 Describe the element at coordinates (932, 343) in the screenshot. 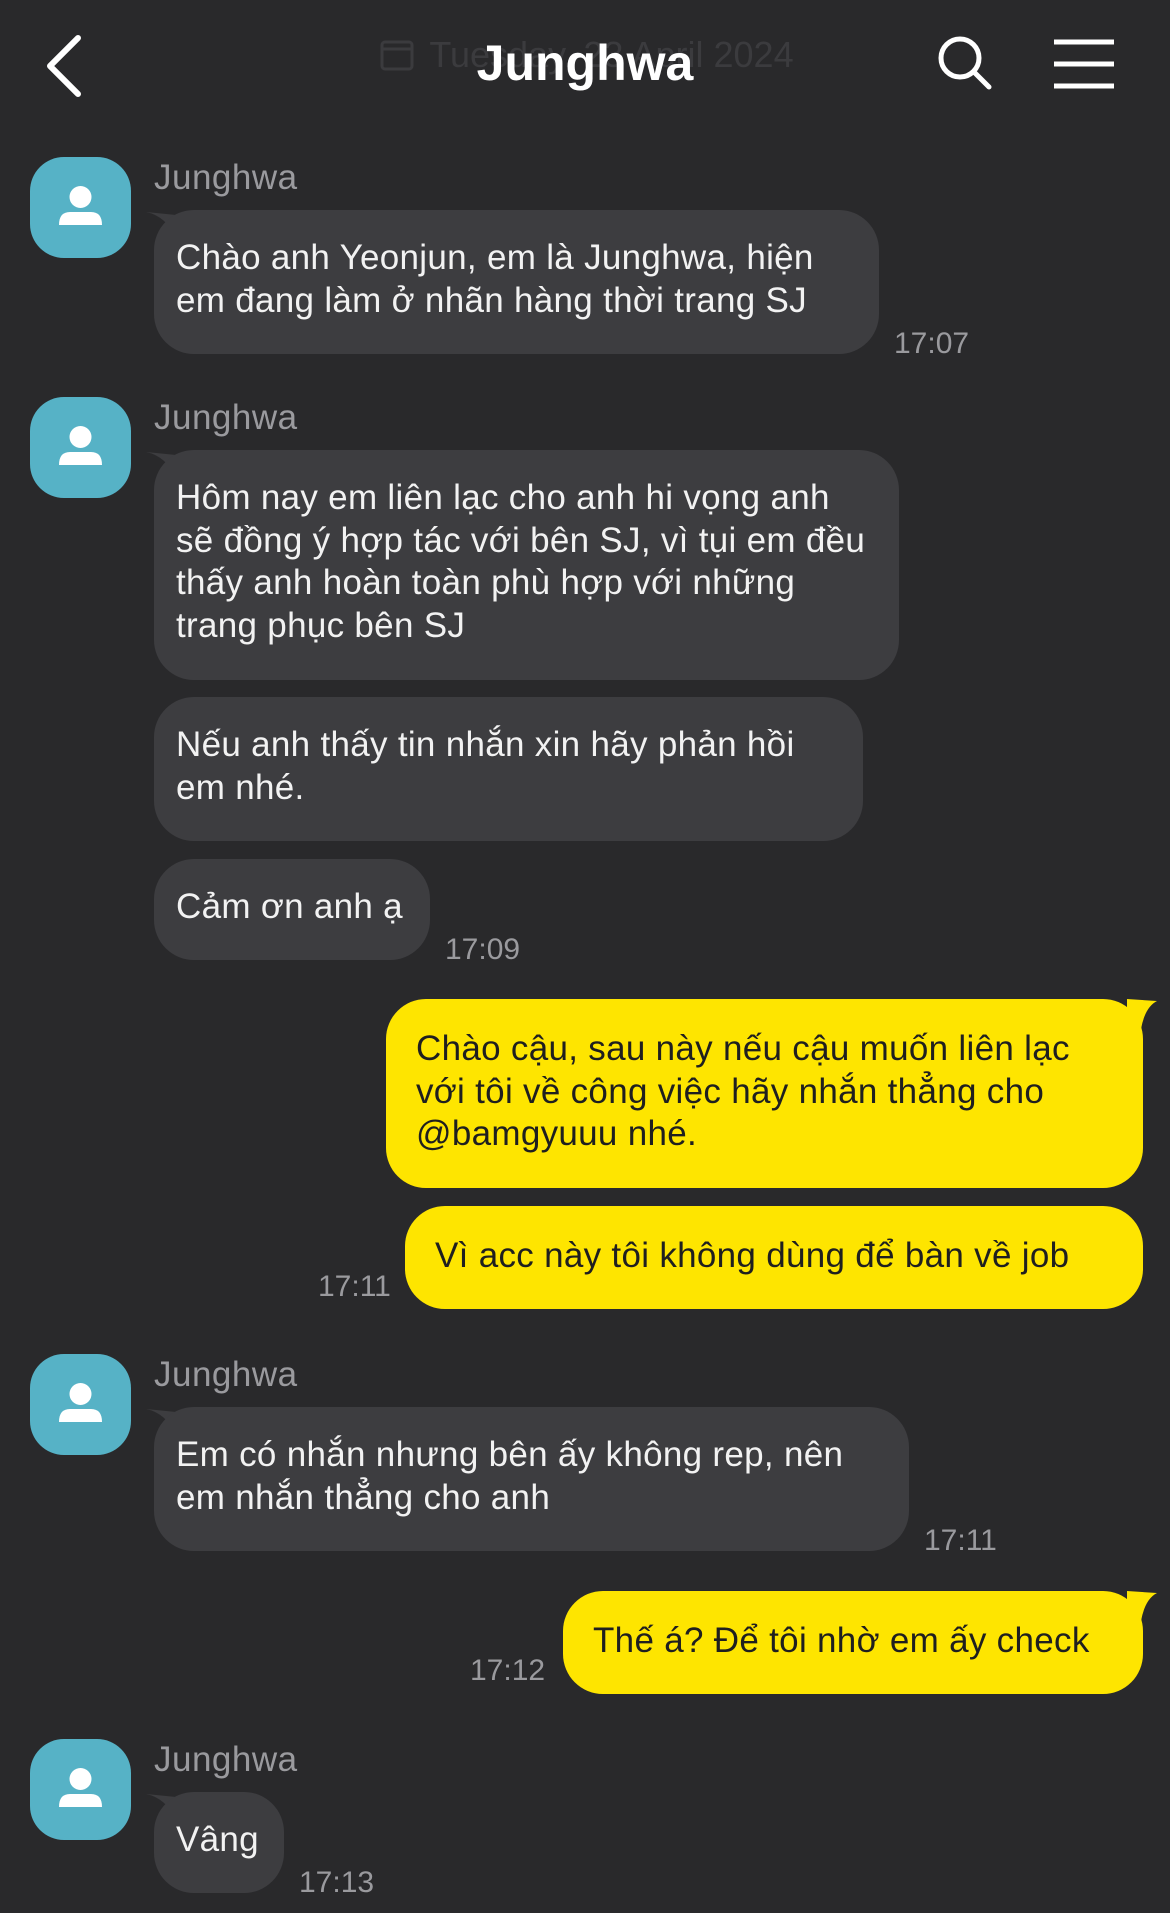

I see `message-time: 17:07` at that location.